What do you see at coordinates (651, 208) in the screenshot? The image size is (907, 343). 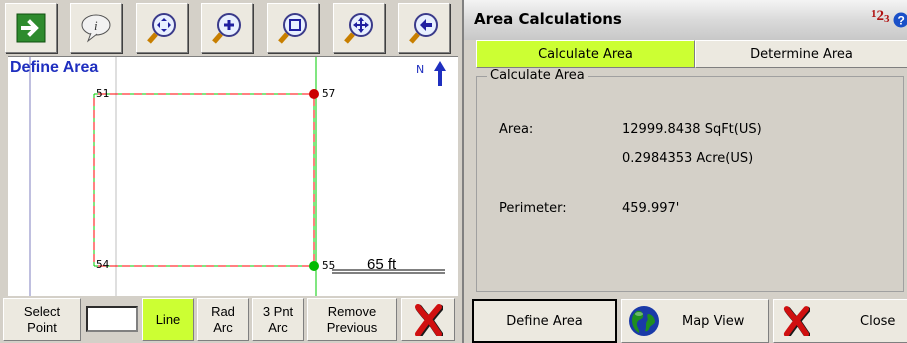 I see `perimeter-value: 459.997'` at bounding box center [651, 208].